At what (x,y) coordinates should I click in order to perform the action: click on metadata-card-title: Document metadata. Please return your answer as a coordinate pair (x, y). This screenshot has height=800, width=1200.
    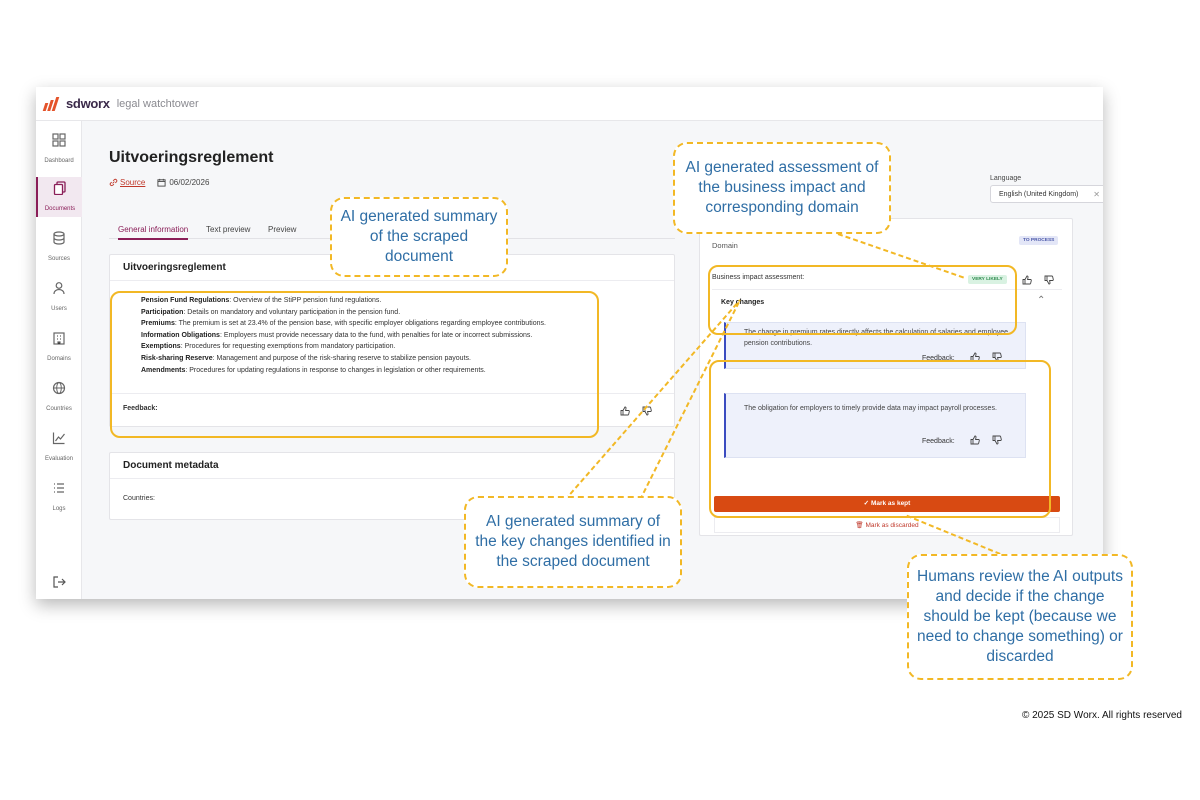
    Looking at the image, I should click on (392, 466).